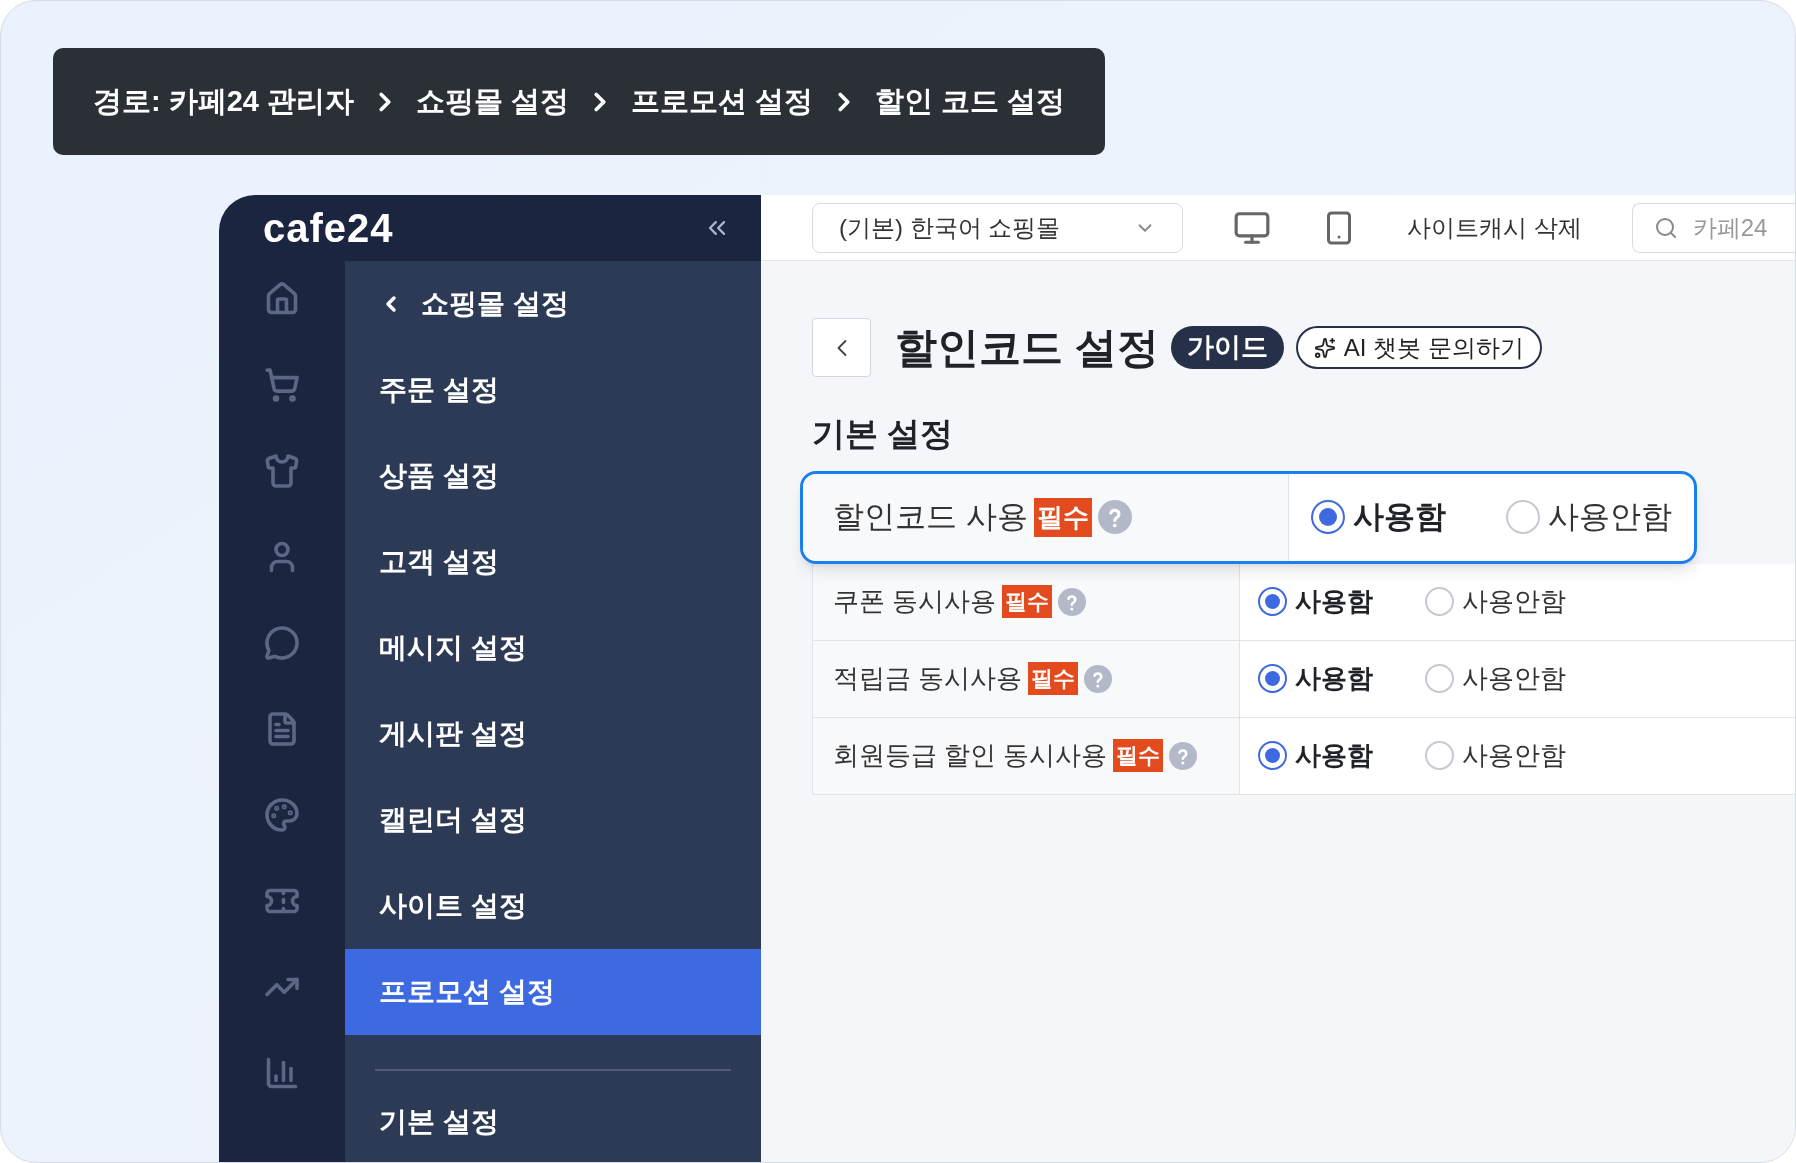  Describe the element at coordinates (1324, 347) in the screenshot. I see `sparkle-icon` at that location.